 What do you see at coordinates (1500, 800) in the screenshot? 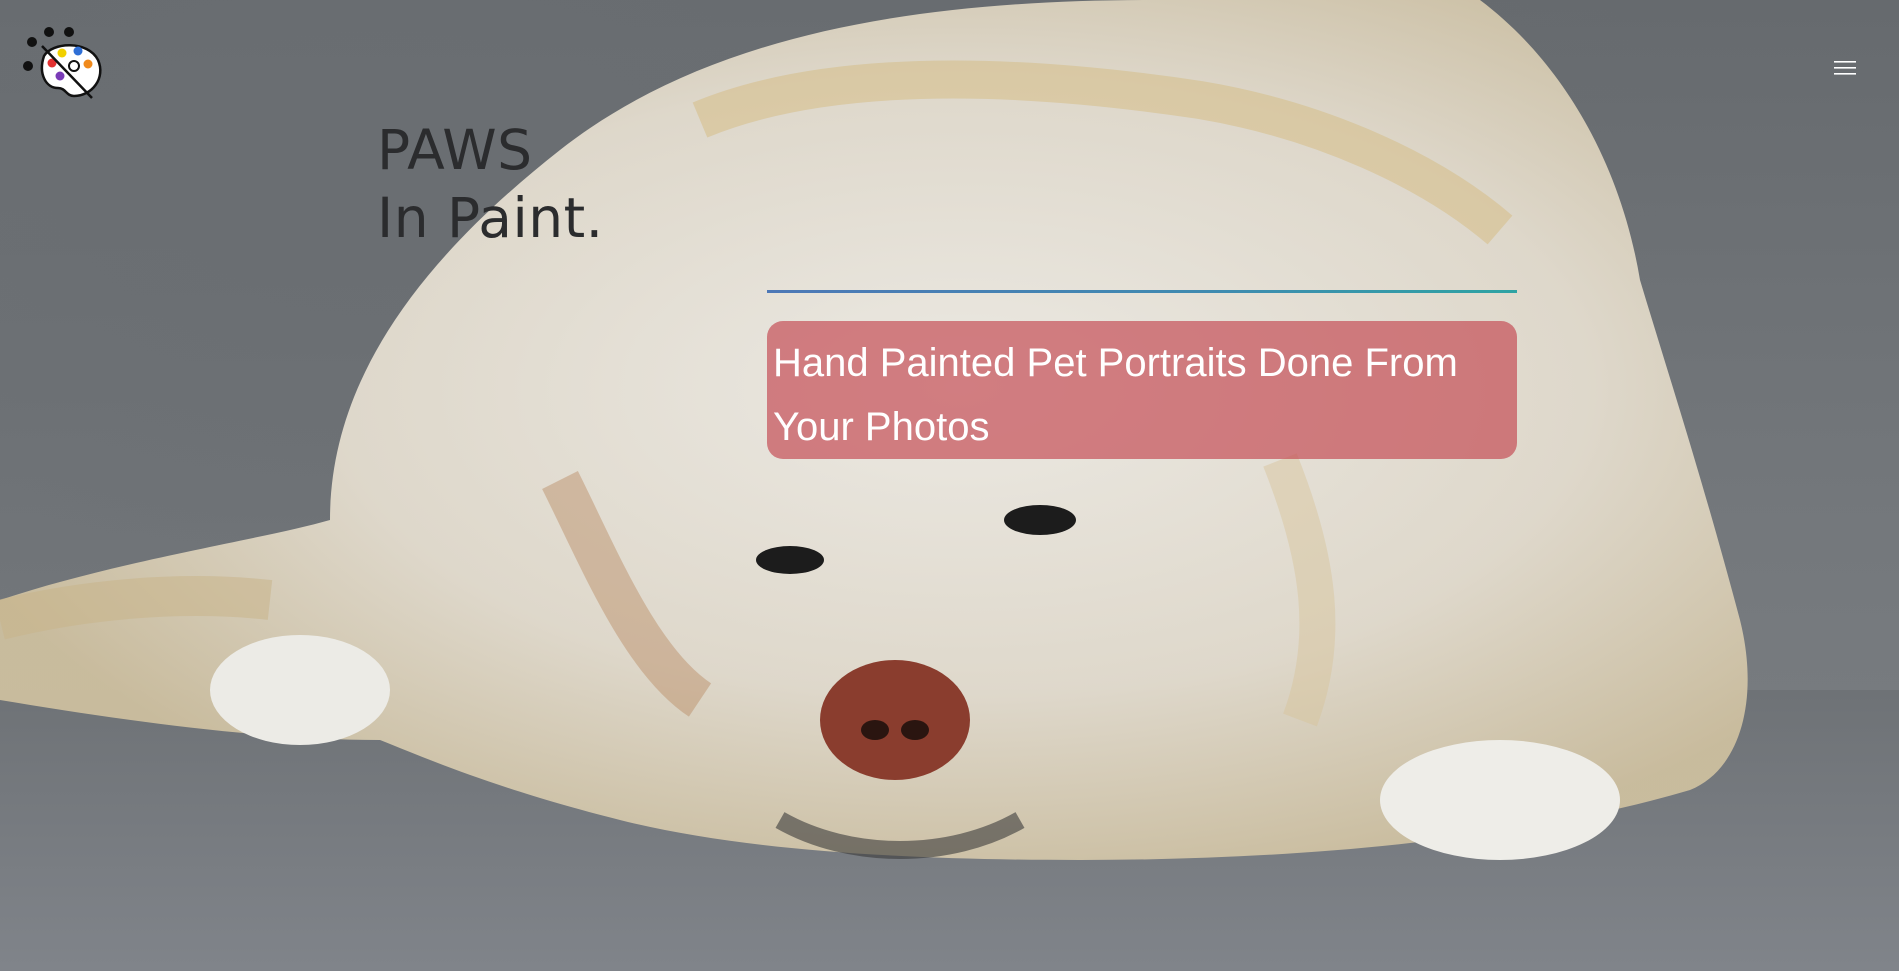
I see `right-paw` at bounding box center [1500, 800].